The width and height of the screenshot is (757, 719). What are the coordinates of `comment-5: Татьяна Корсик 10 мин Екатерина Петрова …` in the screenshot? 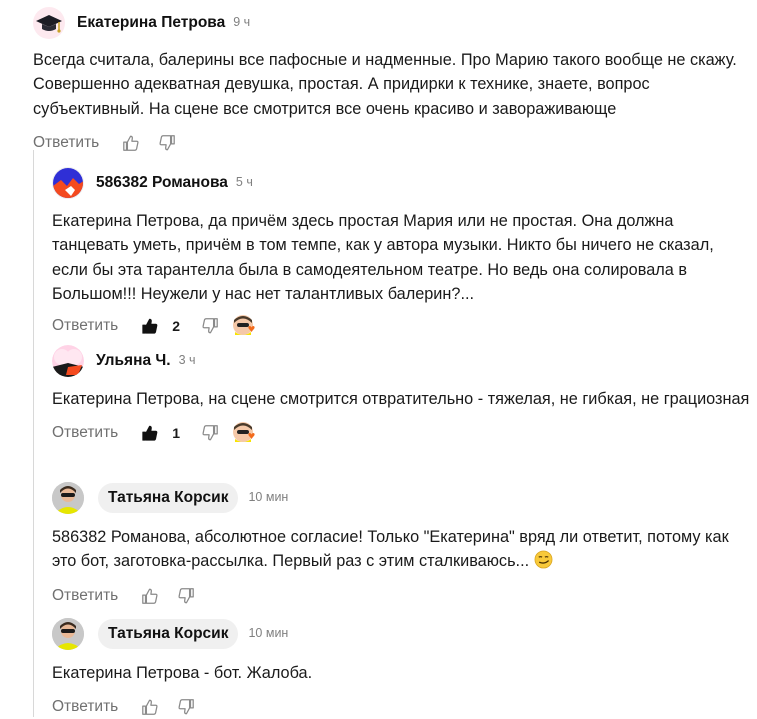 It's located at (402, 666).